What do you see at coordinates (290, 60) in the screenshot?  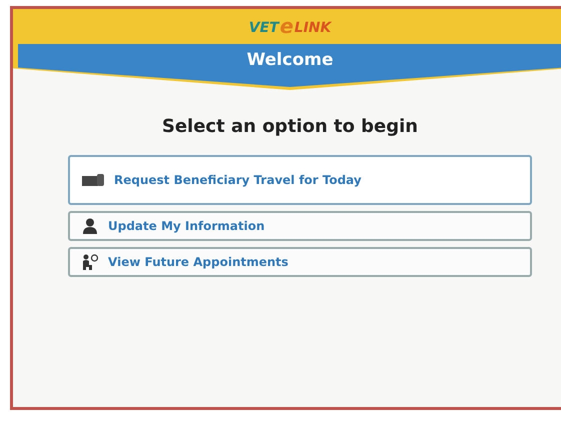 I see `banner-title: Welcome` at bounding box center [290, 60].